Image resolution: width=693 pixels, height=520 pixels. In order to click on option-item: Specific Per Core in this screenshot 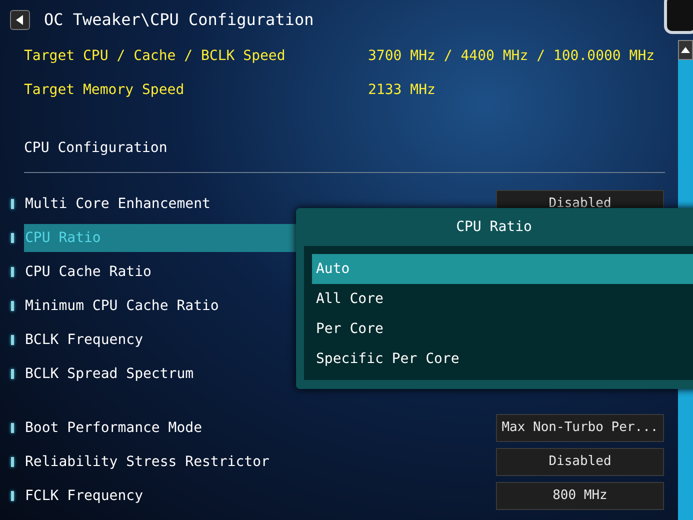, I will do `click(502, 359)`.